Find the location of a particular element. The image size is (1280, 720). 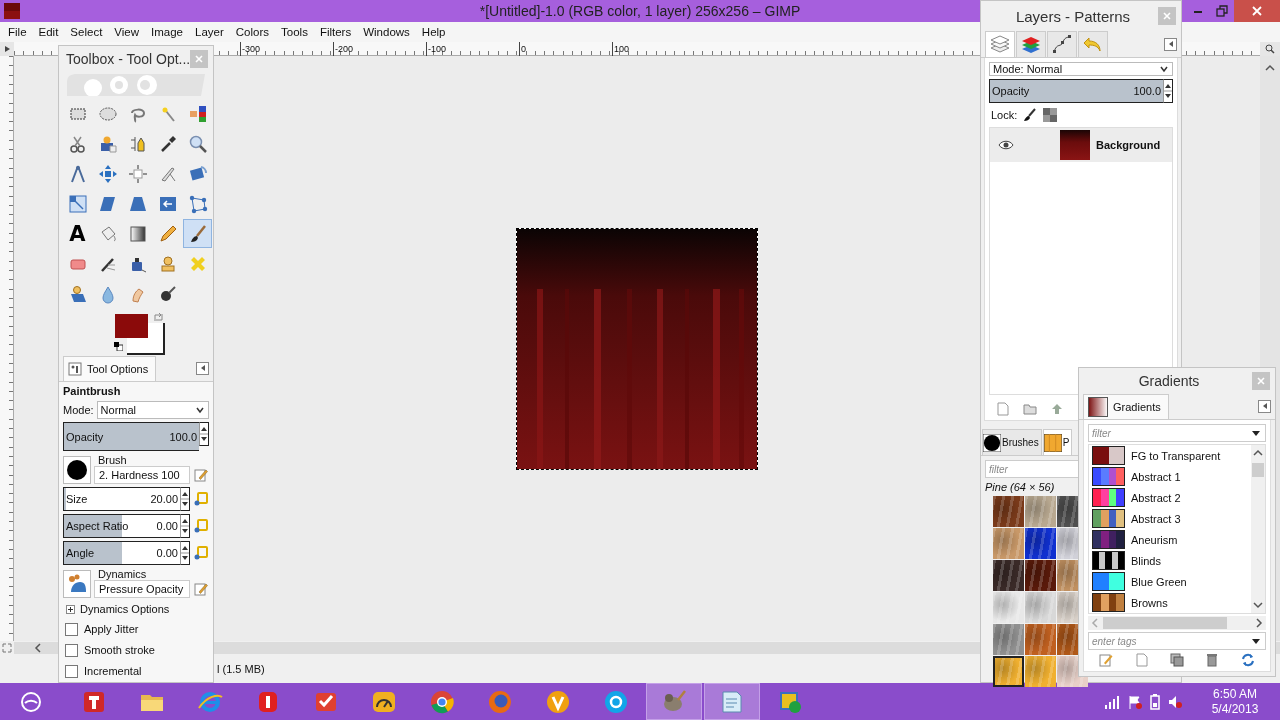

tool-name: Paintbrush is located at coordinates (92, 391).